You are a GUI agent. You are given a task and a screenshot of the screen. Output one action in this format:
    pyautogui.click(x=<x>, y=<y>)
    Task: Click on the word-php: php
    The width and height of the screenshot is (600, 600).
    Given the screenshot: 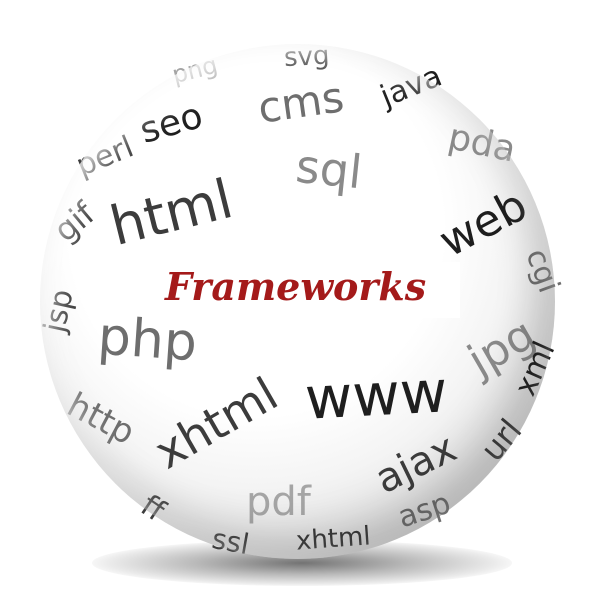 What is the action you would take?
    pyautogui.click(x=147, y=340)
    